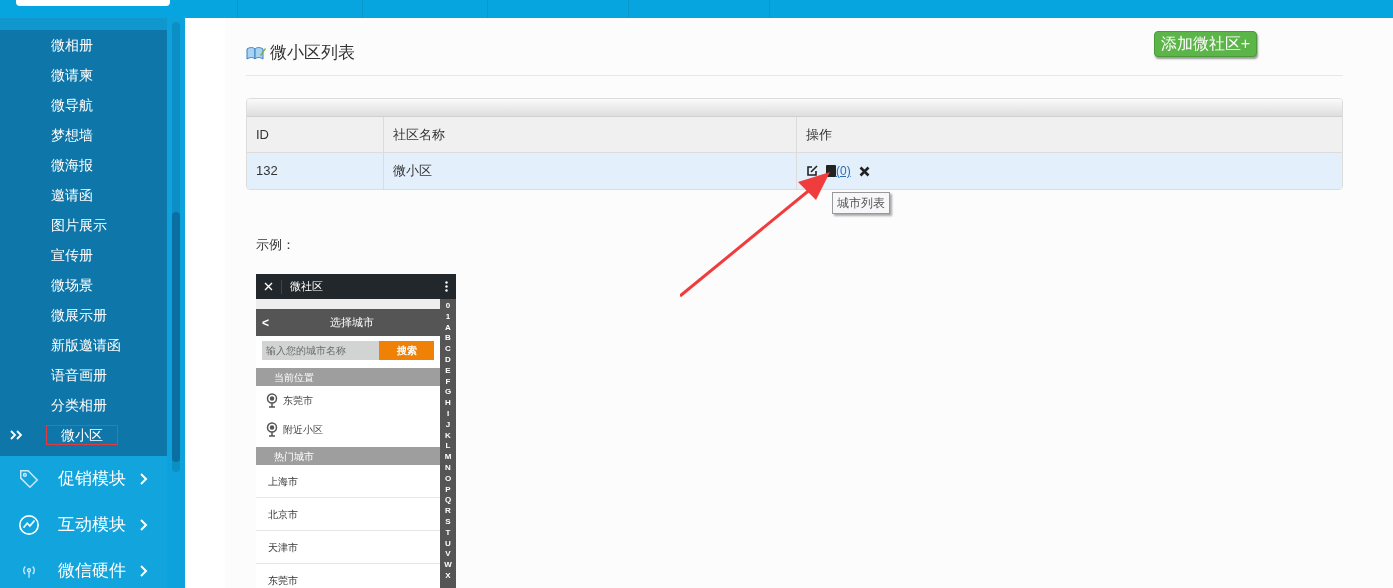 This screenshot has height=588, width=1393. What do you see at coordinates (72, 75) in the screenshot?
I see `submenu-item: 微请柬` at bounding box center [72, 75].